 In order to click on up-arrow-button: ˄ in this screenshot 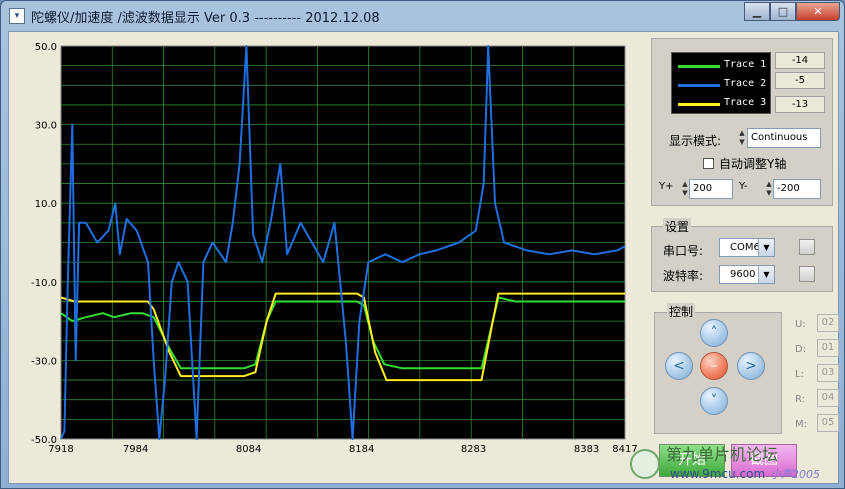, I will do `click(714, 333)`.